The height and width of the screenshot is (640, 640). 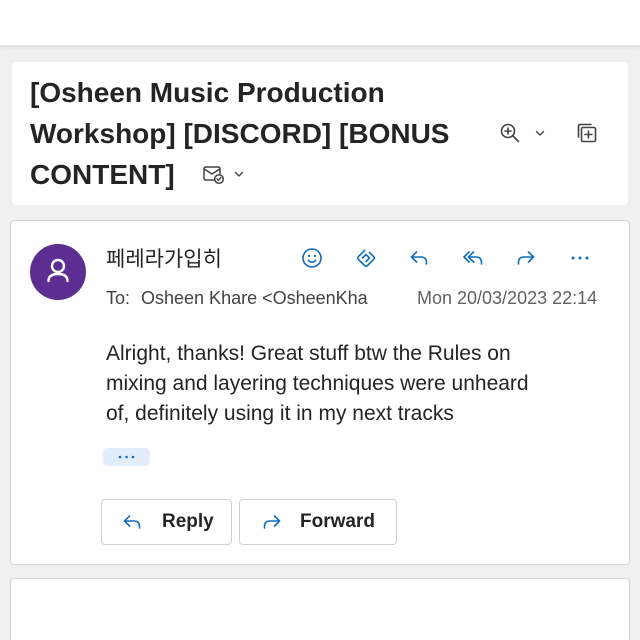 I want to click on reply-button: Reply, so click(x=166, y=522).